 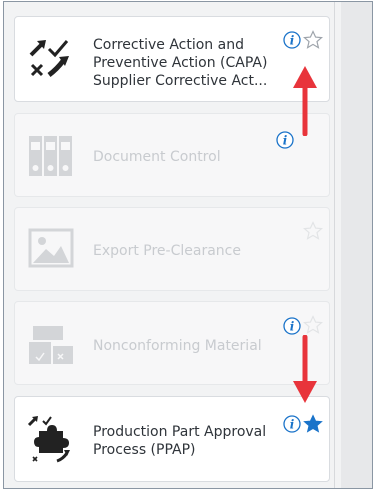 I want to click on puzzle-icon, so click(x=51, y=439).